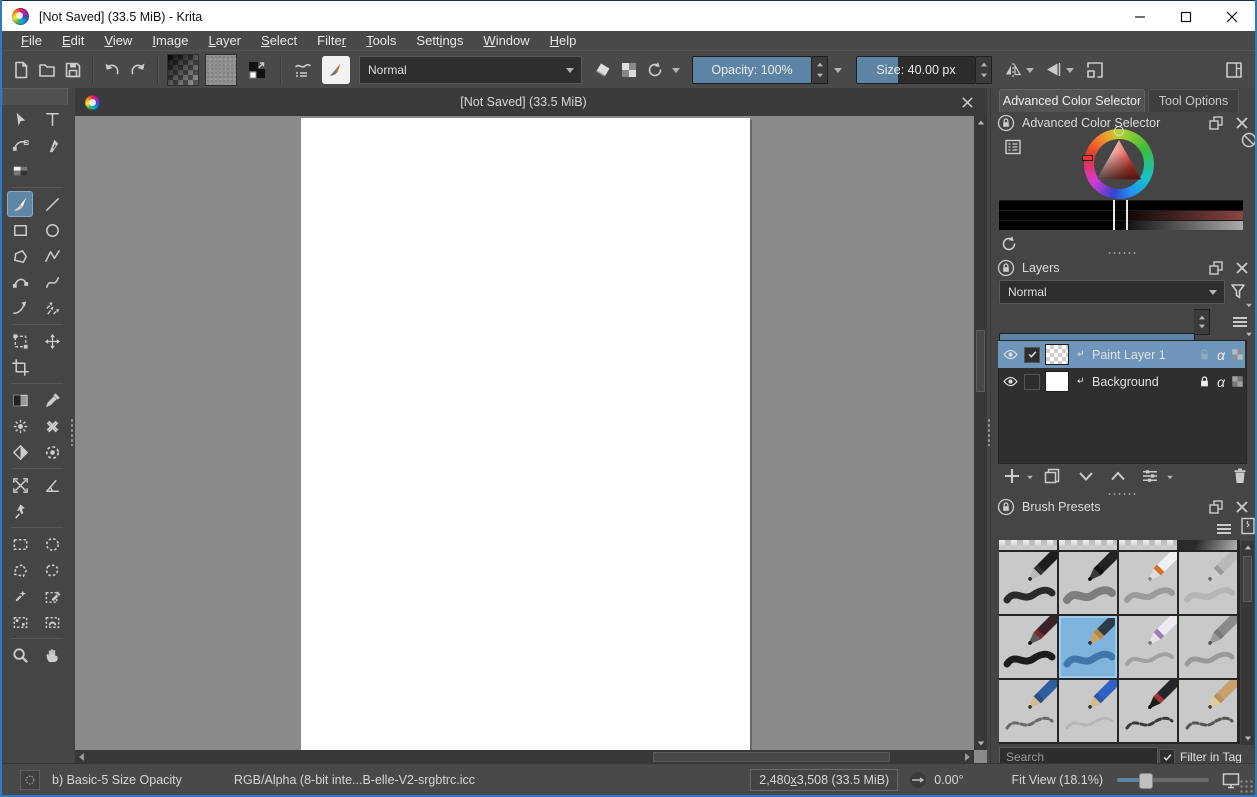  I want to click on polygon-tool, so click(20, 256).